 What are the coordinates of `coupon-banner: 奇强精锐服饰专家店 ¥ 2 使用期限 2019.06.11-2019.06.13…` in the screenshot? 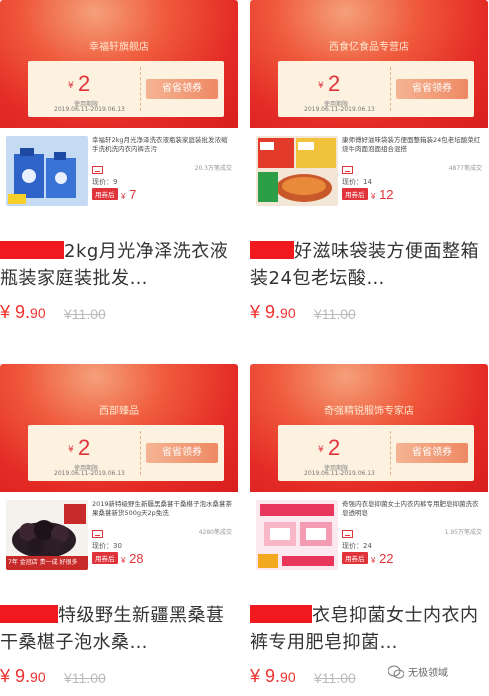 It's located at (369, 428).